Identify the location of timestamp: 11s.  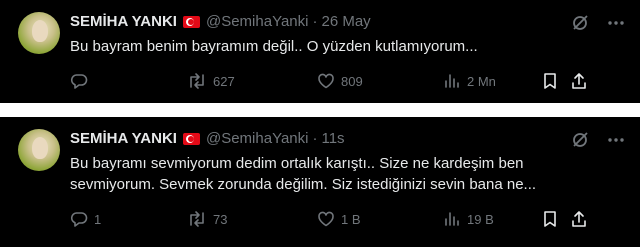
(332, 139).